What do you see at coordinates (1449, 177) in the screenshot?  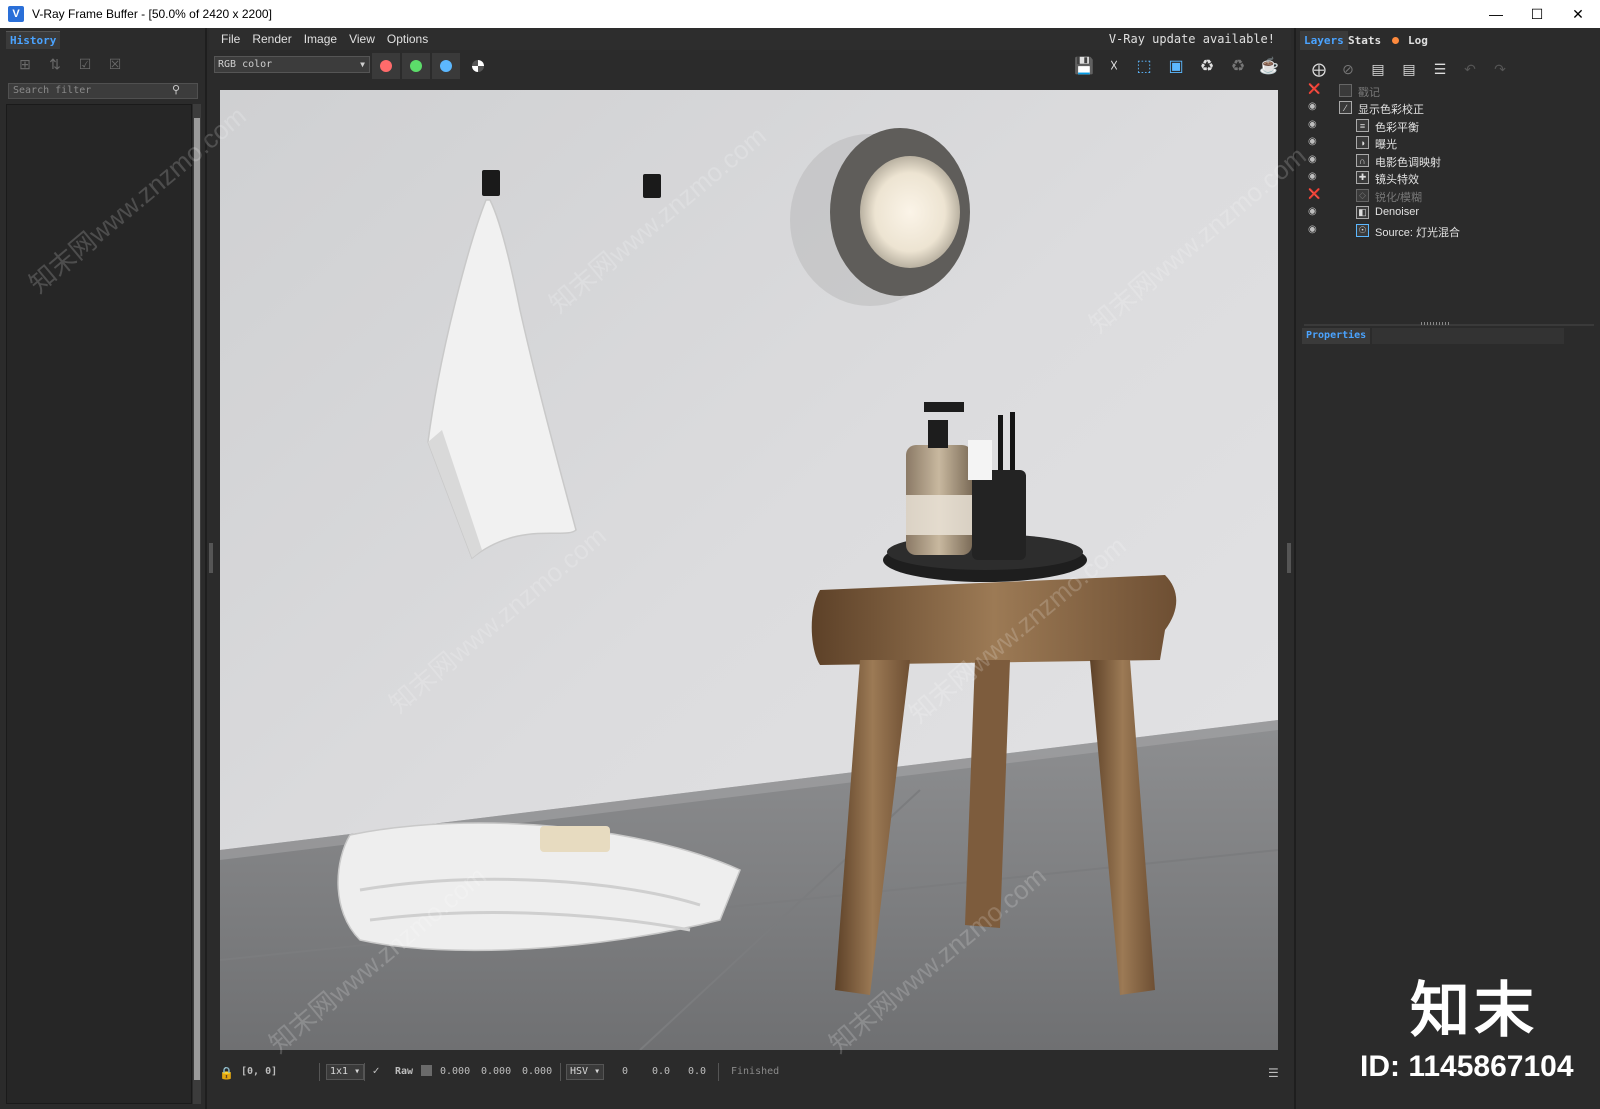 I see `layer-row: ◉ ✚ 镜头特效` at bounding box center [1449, 177].